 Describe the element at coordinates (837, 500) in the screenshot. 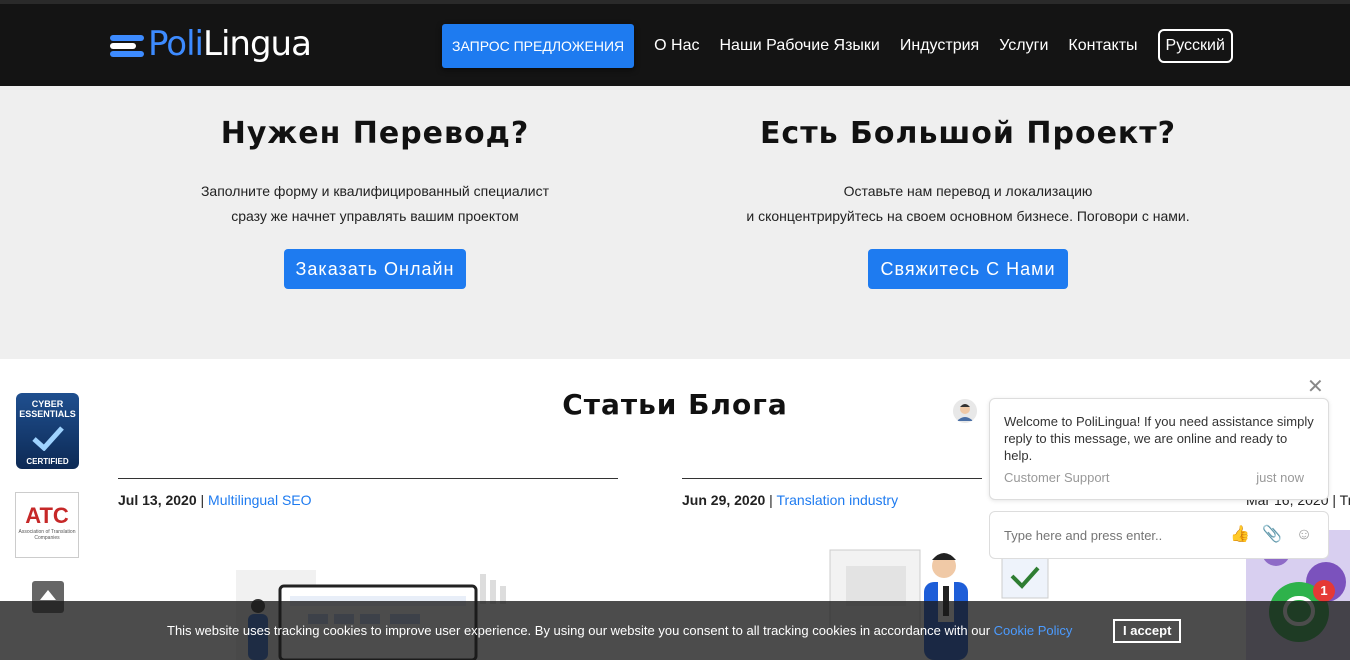

I see `post-category-link: Translation industry` at that location.